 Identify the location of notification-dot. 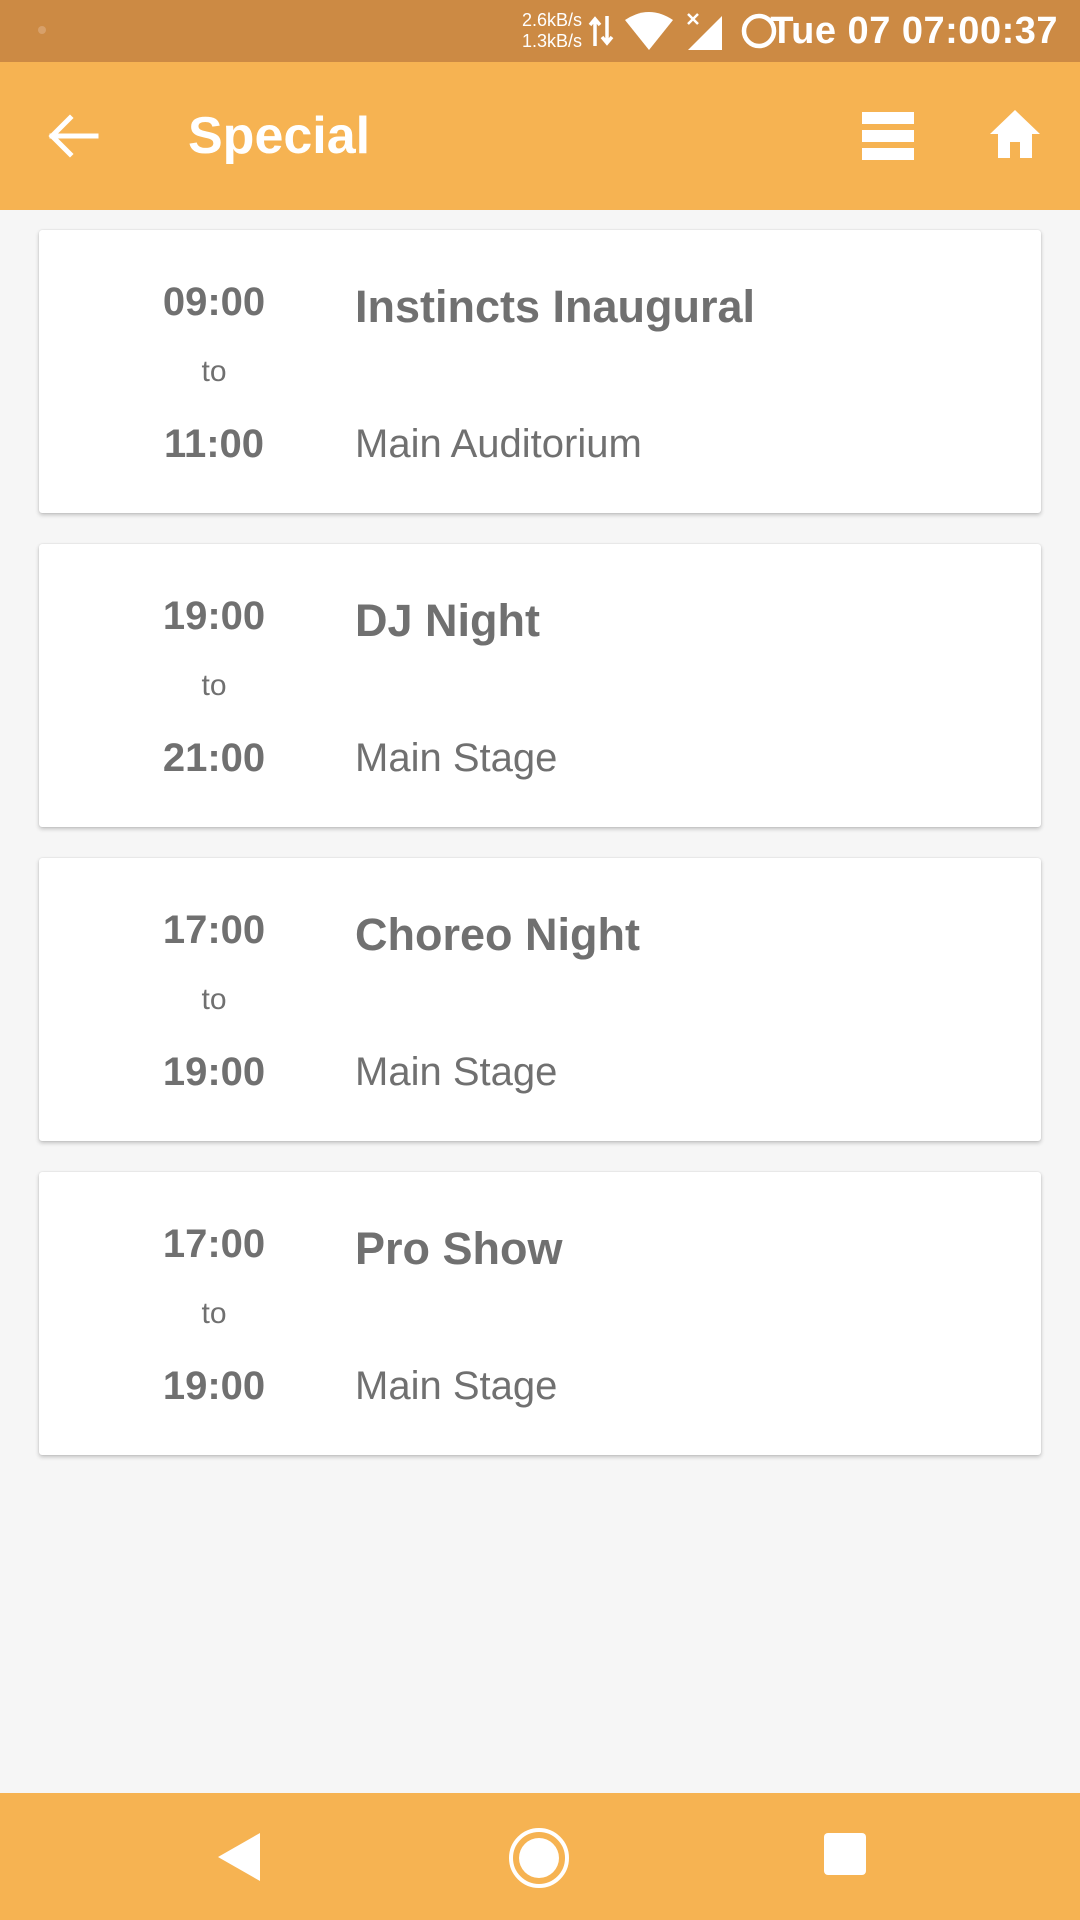
(42, 30).